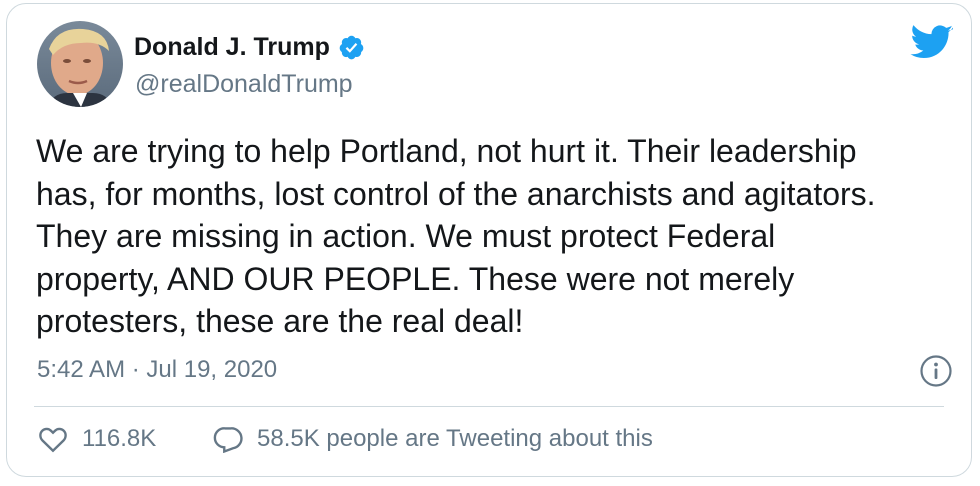 The image size is (980, 486). I want to click on verified-badge-icon, so click(351, 47).